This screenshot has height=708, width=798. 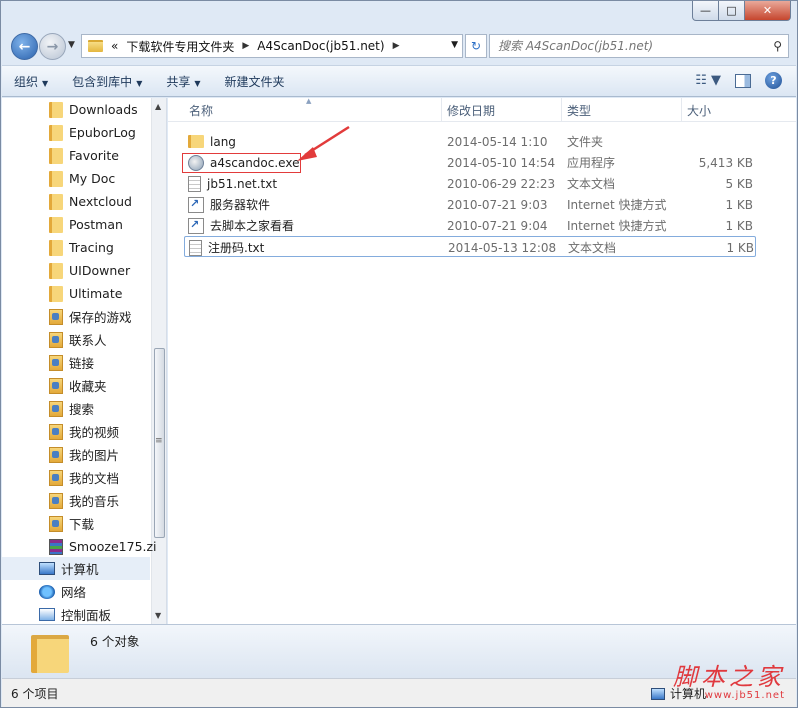 What do you see at coordinates (725, 162) in the screenshot?
I see `file-size: 5,413 KB` at bounding box center [725, 162].